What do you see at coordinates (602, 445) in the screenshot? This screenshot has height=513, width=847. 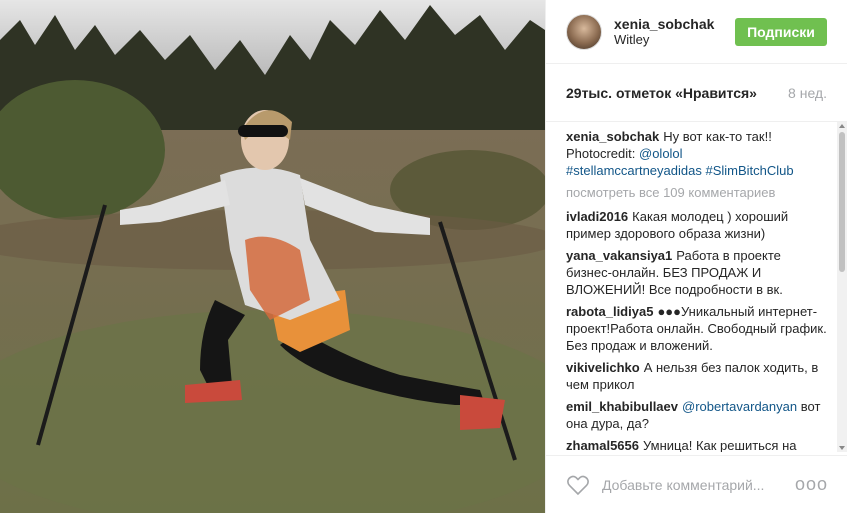 I see `comment-author: zhamal5656` at bounding box center [602, 445].